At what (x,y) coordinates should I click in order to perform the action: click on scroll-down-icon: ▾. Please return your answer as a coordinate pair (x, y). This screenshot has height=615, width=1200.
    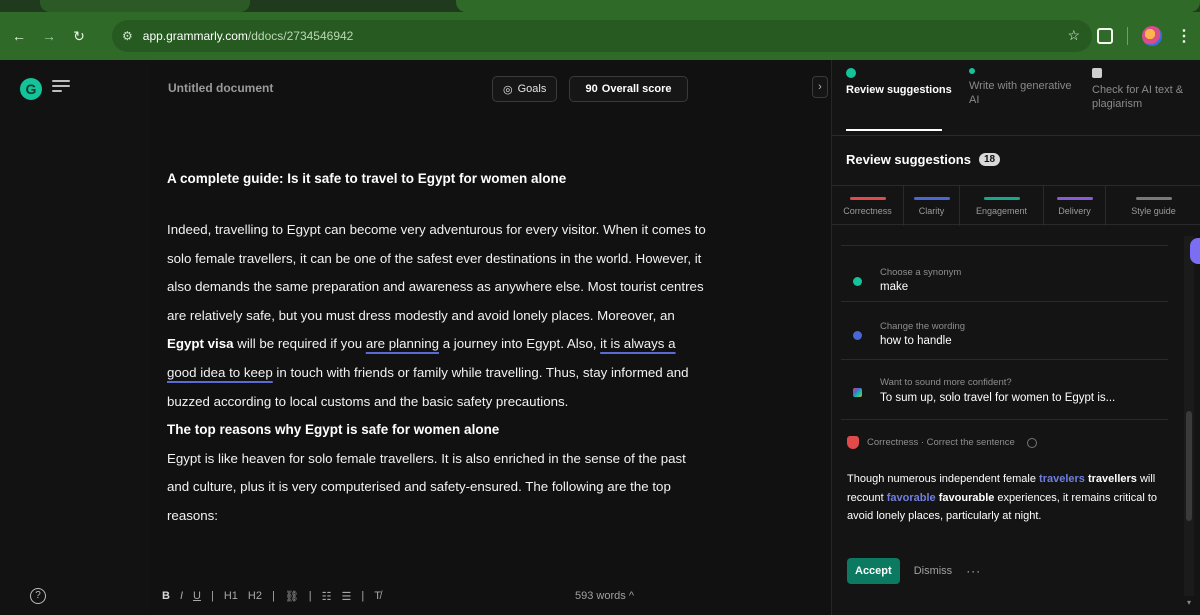
    Looking at the image, I should click on (1189, 603).